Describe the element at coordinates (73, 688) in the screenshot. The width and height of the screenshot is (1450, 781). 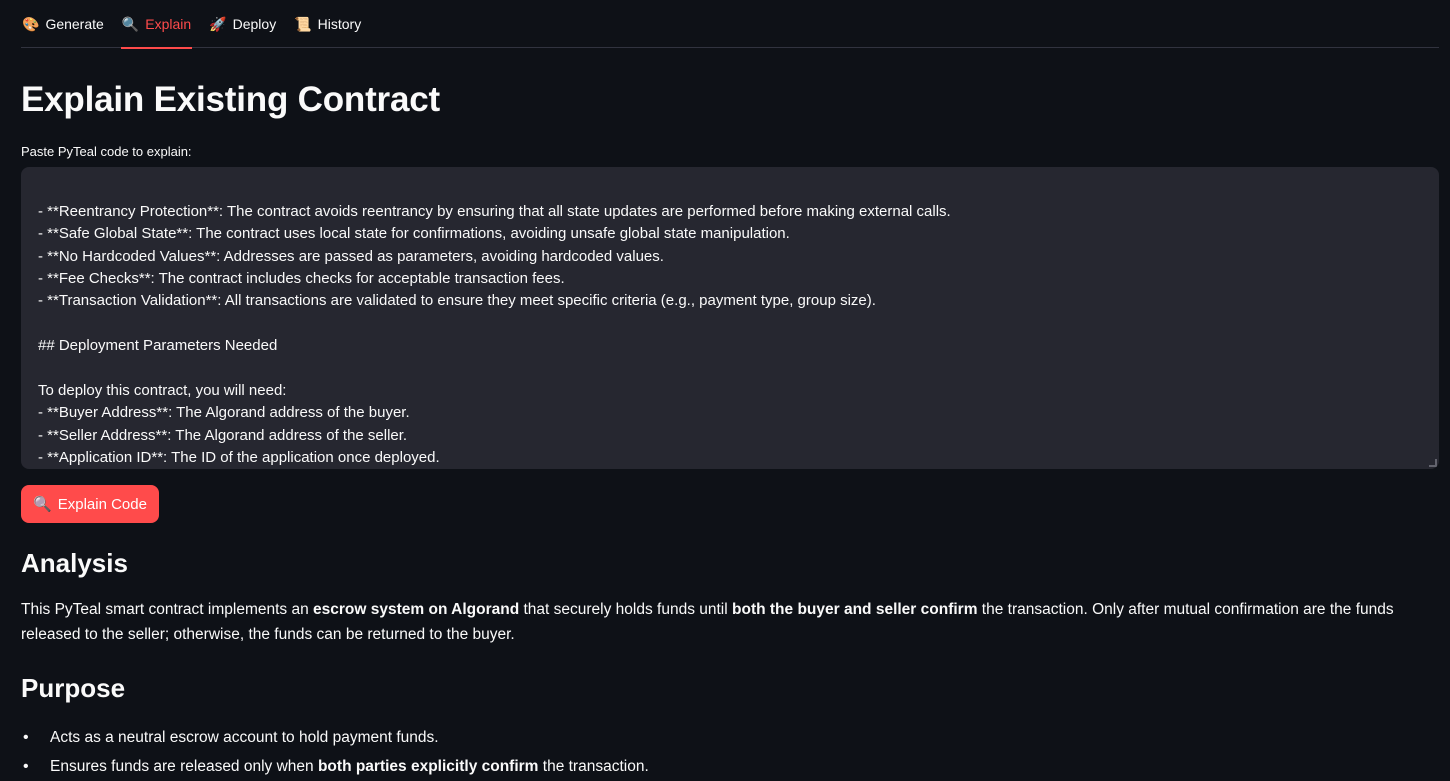
I see `purpose-heading: Purpose` at that location.